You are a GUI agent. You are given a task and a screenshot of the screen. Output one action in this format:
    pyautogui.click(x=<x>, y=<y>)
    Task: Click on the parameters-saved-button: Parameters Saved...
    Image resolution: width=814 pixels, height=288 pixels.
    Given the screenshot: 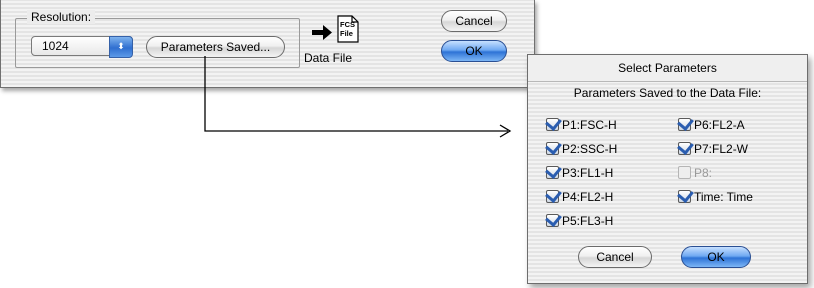 What is the action you would take?
    pyautogui.click(x=215, y=47)
    